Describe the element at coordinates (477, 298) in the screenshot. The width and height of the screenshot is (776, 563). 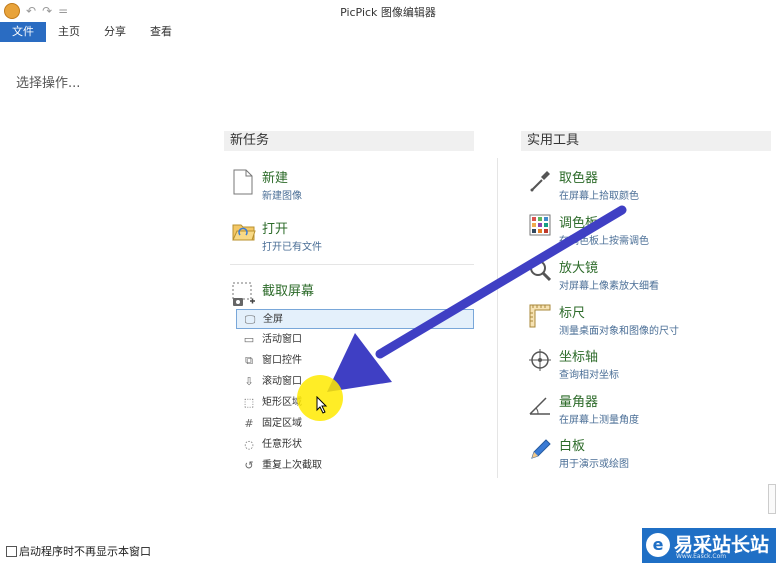
I see `annotation-arrow` at that location.